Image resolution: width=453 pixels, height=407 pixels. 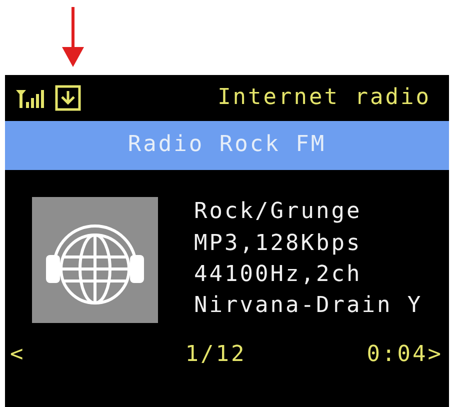 What do you see at coordinates (278, 243) in the screenshot?
I see `info-line: MP3,128Kbps` at bounding box center [278, 243].